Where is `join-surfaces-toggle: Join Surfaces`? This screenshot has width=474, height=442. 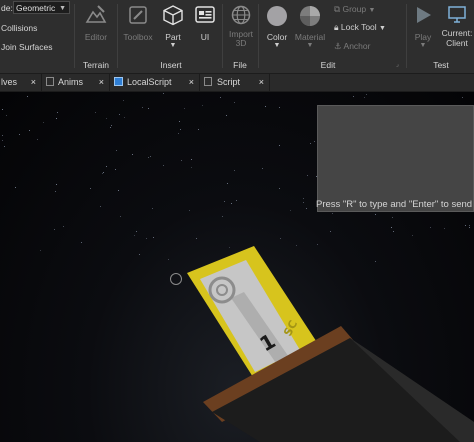
join-surfaces-toggle: Join Surfaces is located at coordinates (27, 47).